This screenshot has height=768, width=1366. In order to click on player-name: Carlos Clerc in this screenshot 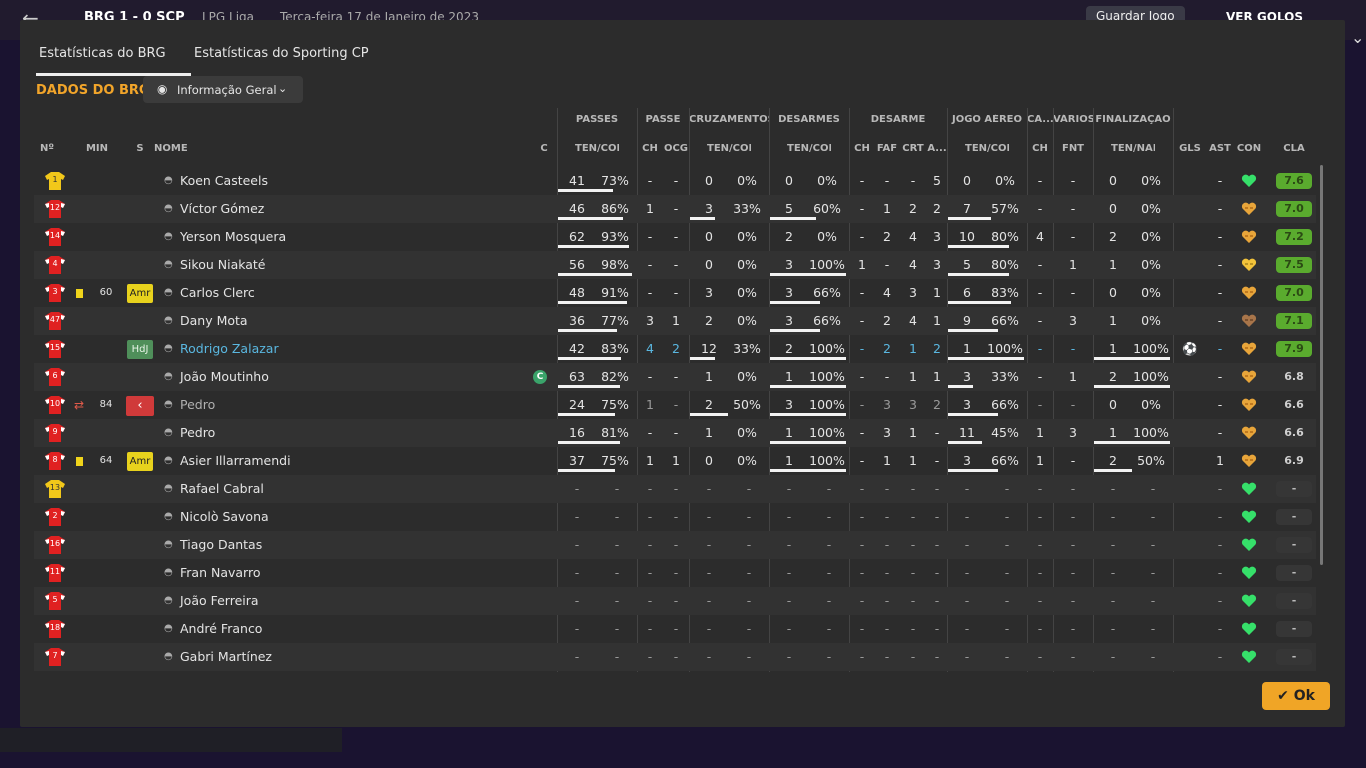, I will do `click(217, 293)`.